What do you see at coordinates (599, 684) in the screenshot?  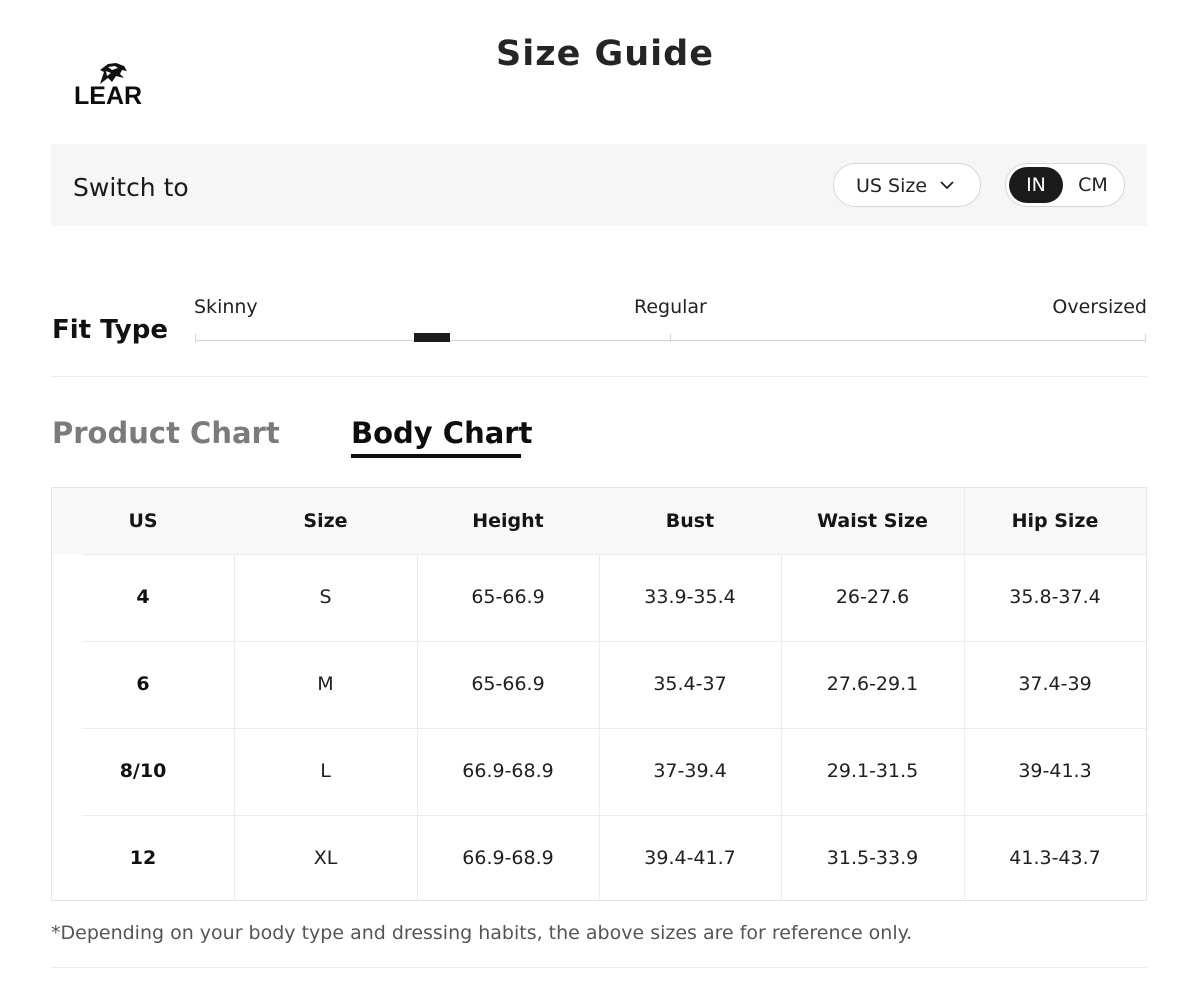 I see `table-row: 6 M 65-66.9 35.4-37 27.6-29.1 37.4-39` at bounding box center [599, 684].